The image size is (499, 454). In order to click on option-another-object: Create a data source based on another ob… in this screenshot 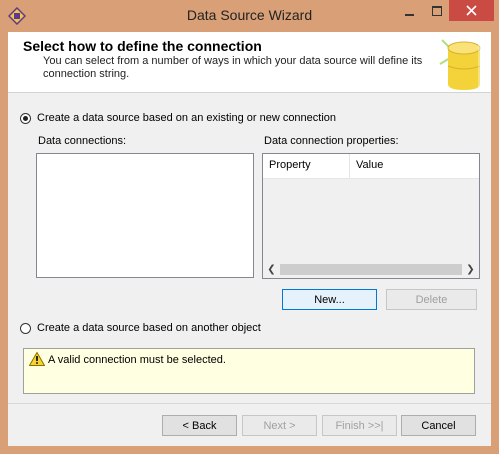, I will do `click(140, 328)`.